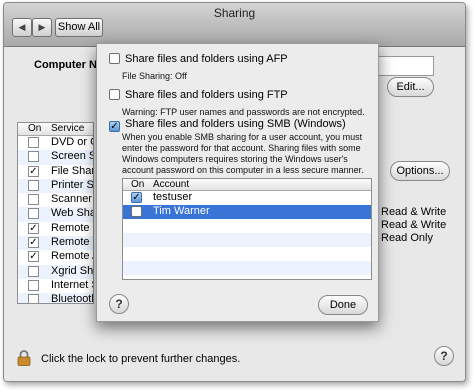 Image resolution: width=474 pixels, height=390 pixels. I want to click on ftp-checkbox, so click(114, 94).